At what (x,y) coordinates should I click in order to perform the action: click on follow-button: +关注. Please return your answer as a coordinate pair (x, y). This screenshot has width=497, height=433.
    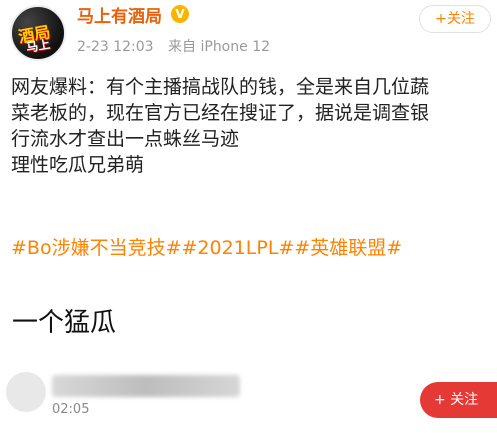
    Looking at the image, I should click on (455, 19).